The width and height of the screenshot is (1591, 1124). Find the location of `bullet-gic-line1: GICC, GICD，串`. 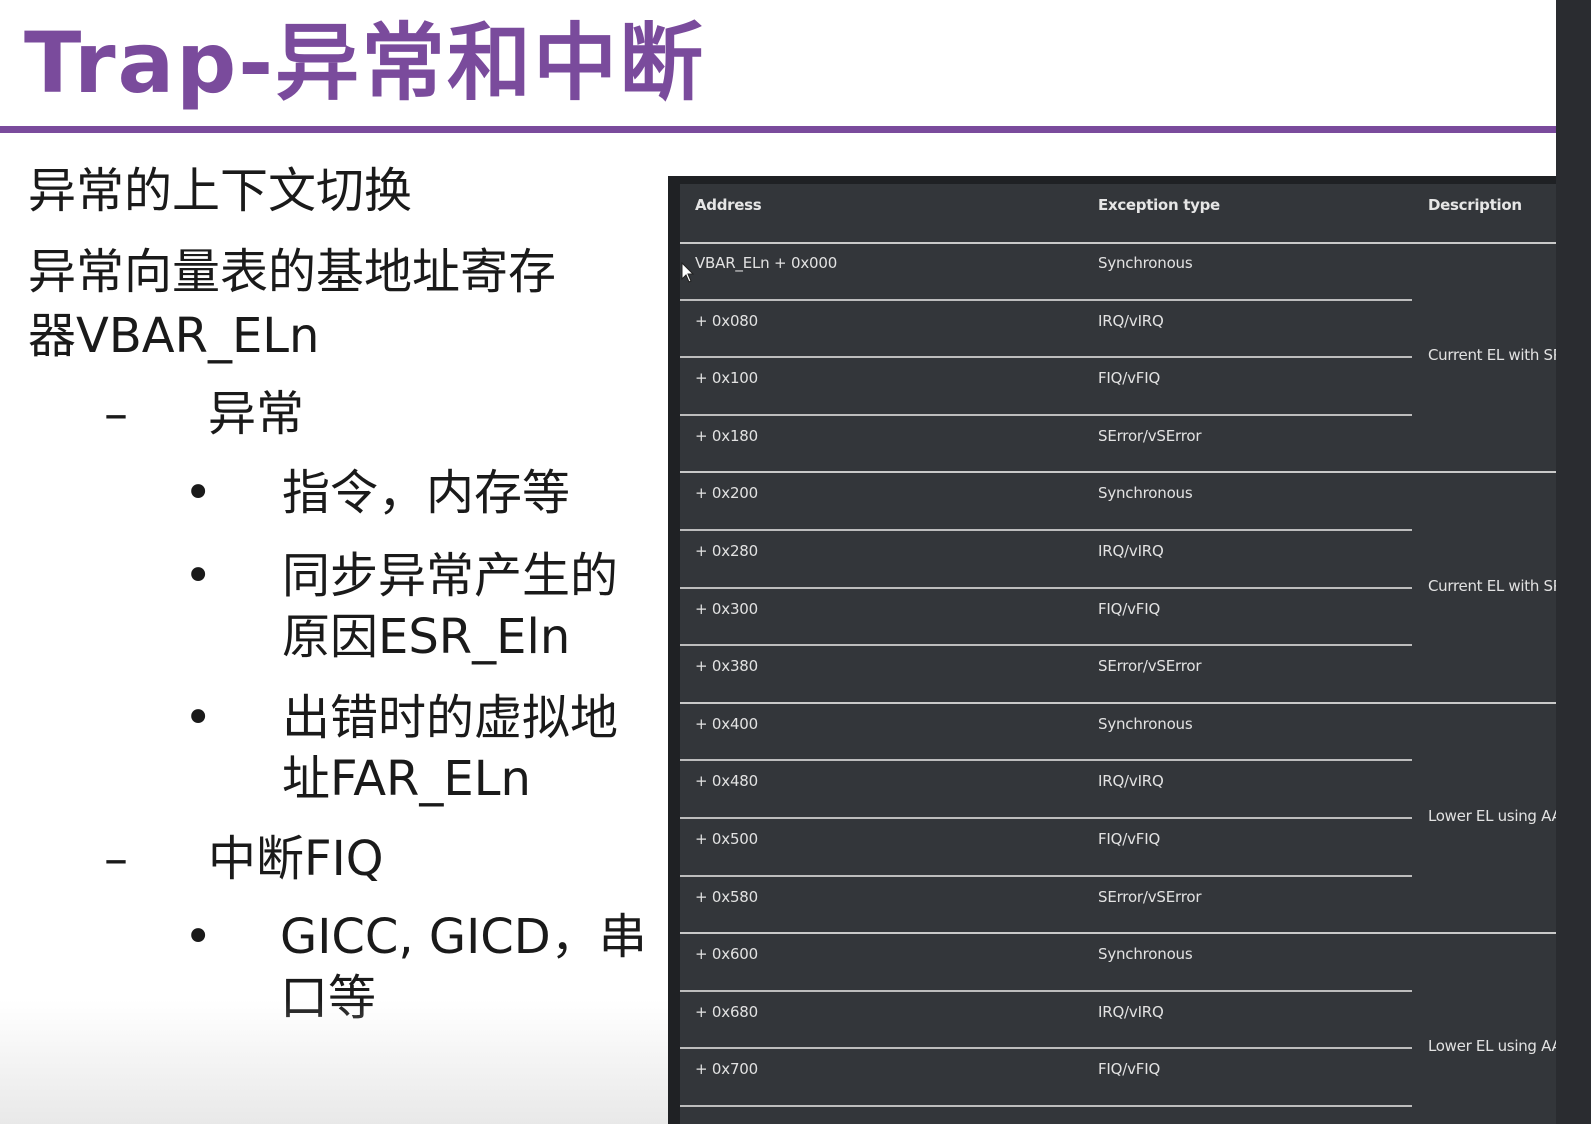

bullet-gic-line1: GICC, GICD，串 is located at coordinates (463, 937).